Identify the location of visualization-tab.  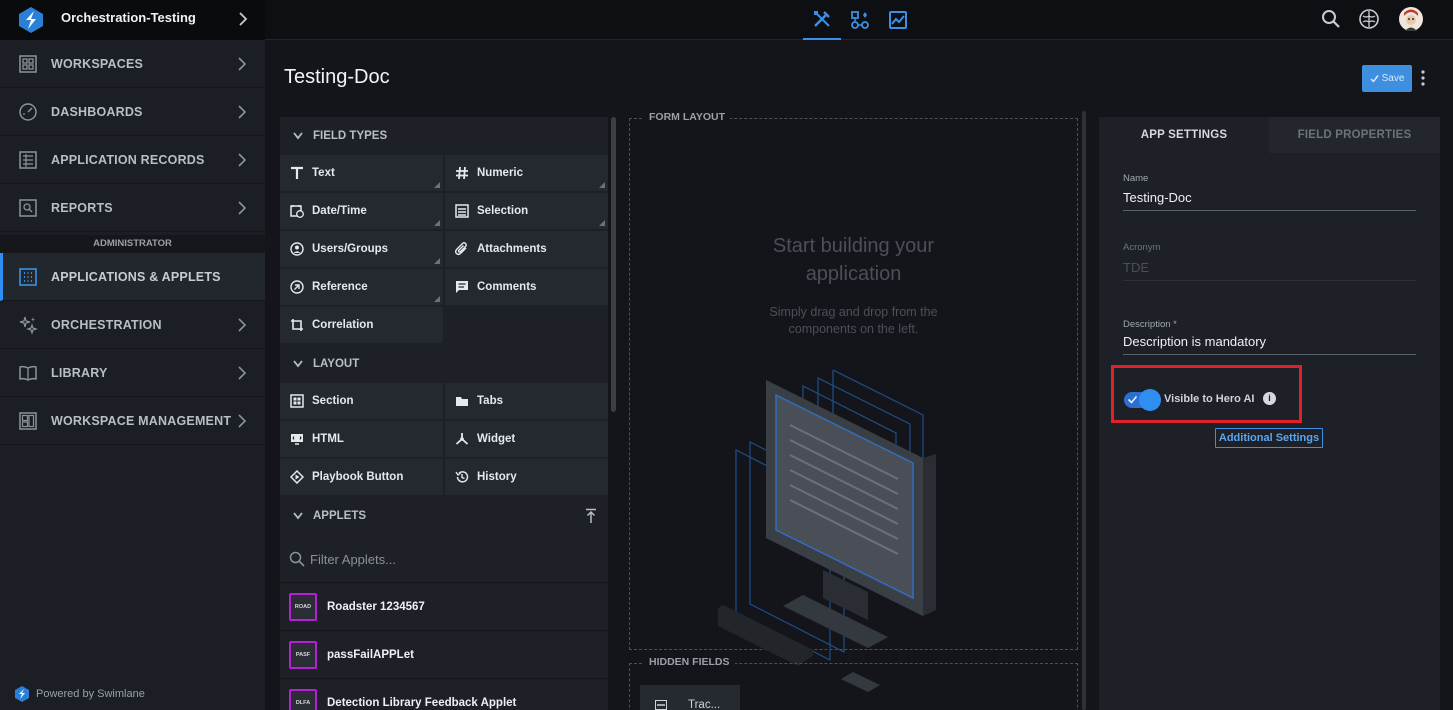
(898, 20).